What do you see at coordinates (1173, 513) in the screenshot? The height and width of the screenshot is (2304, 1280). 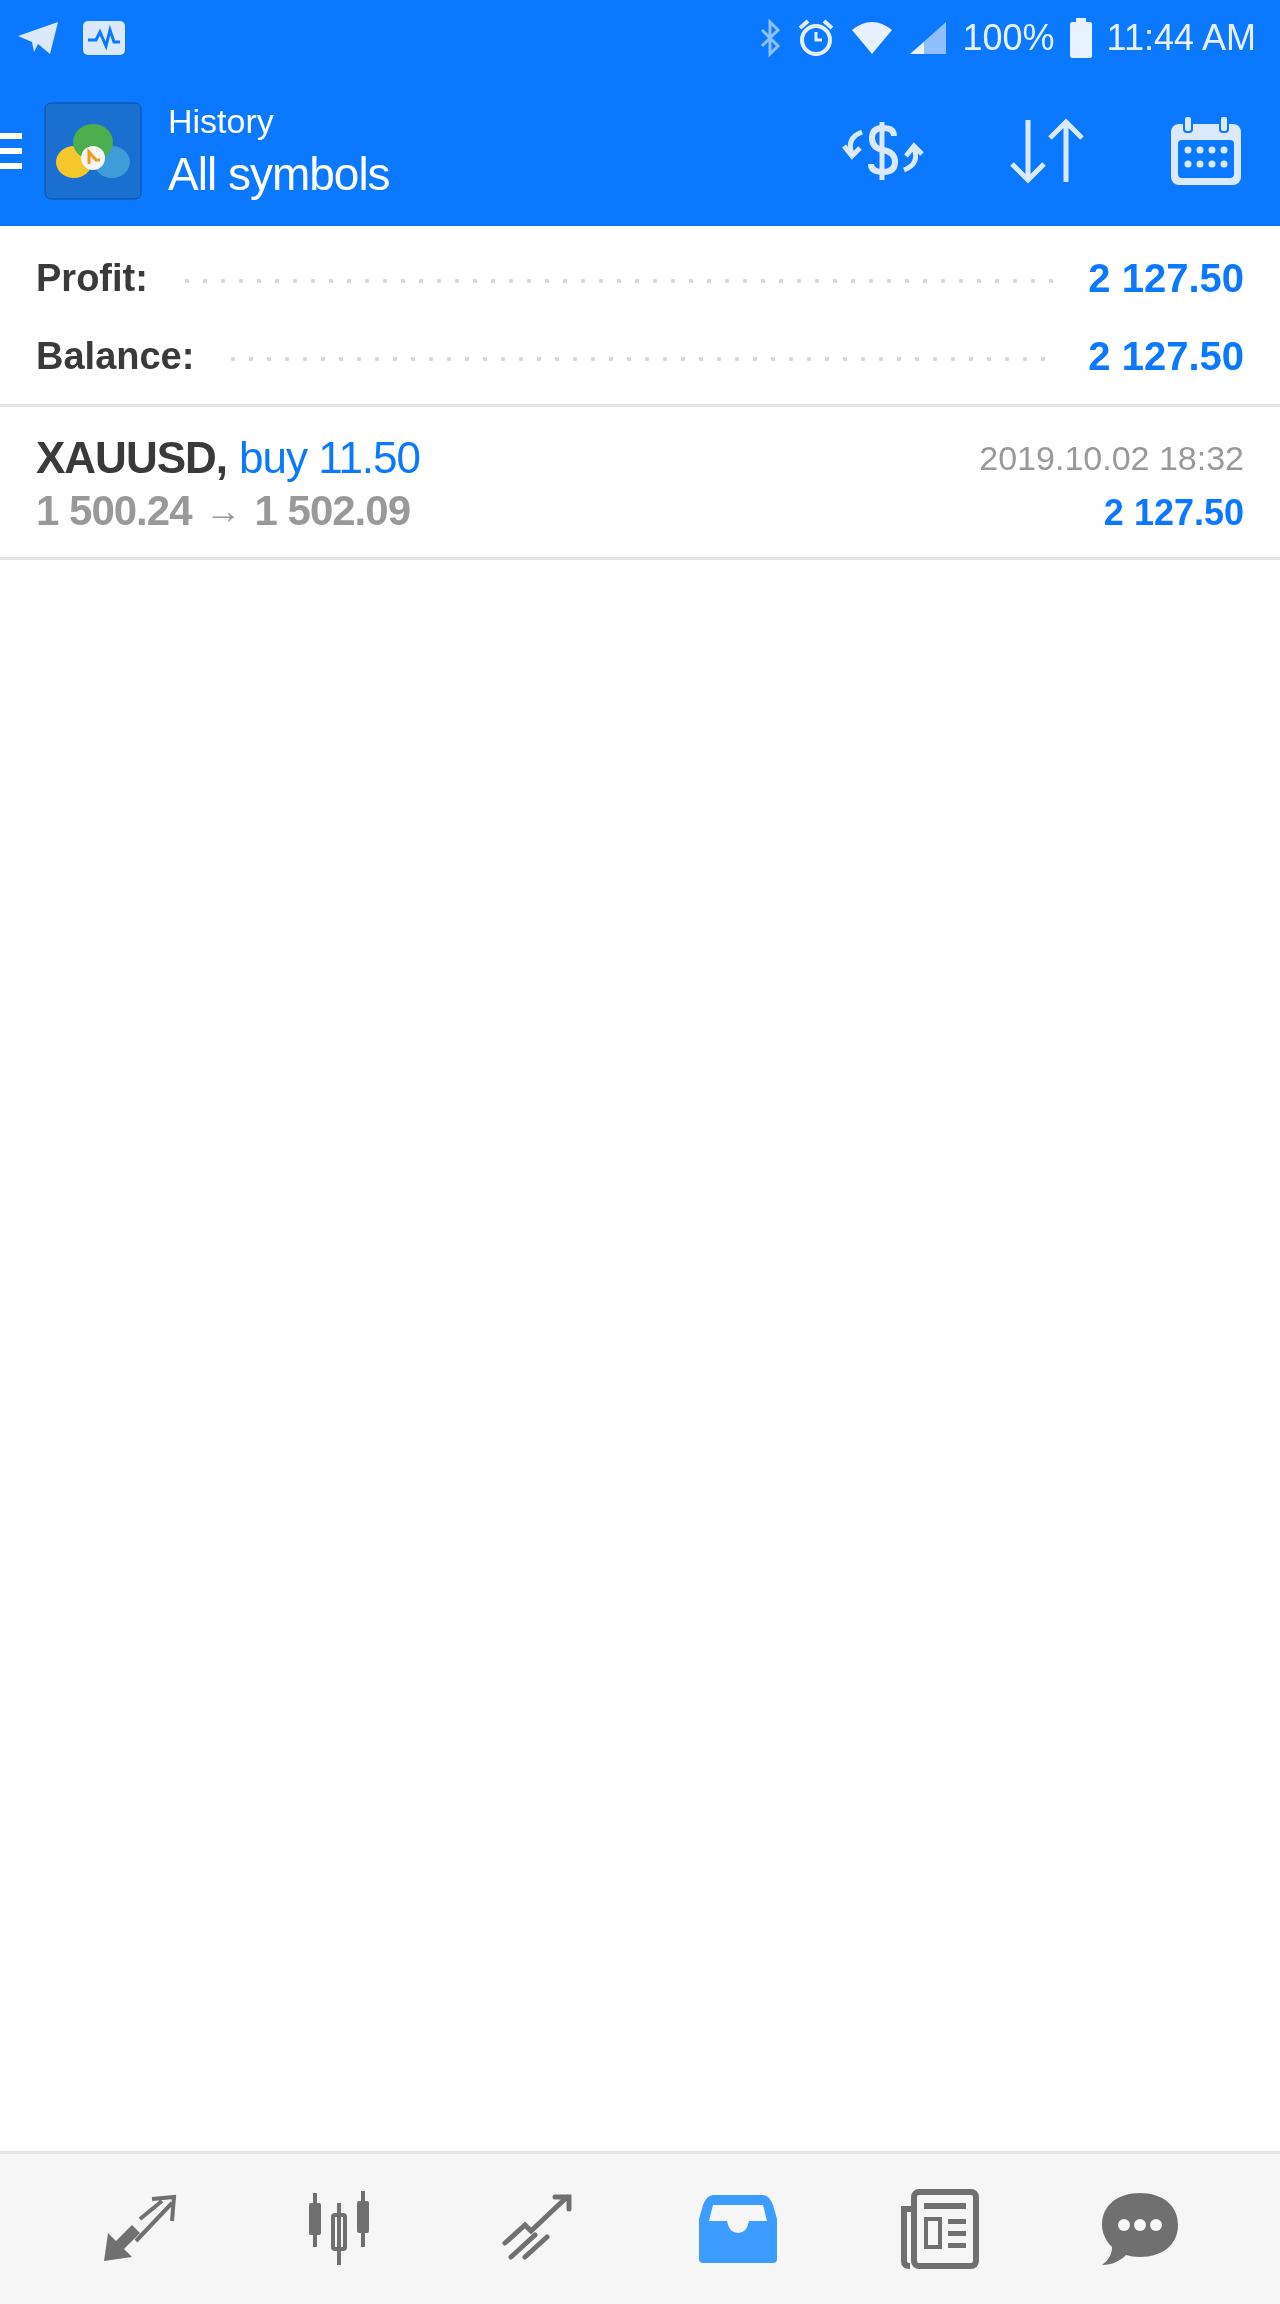 I see `trade-profit: 2 127.50` at bounding box center [1173, 513].